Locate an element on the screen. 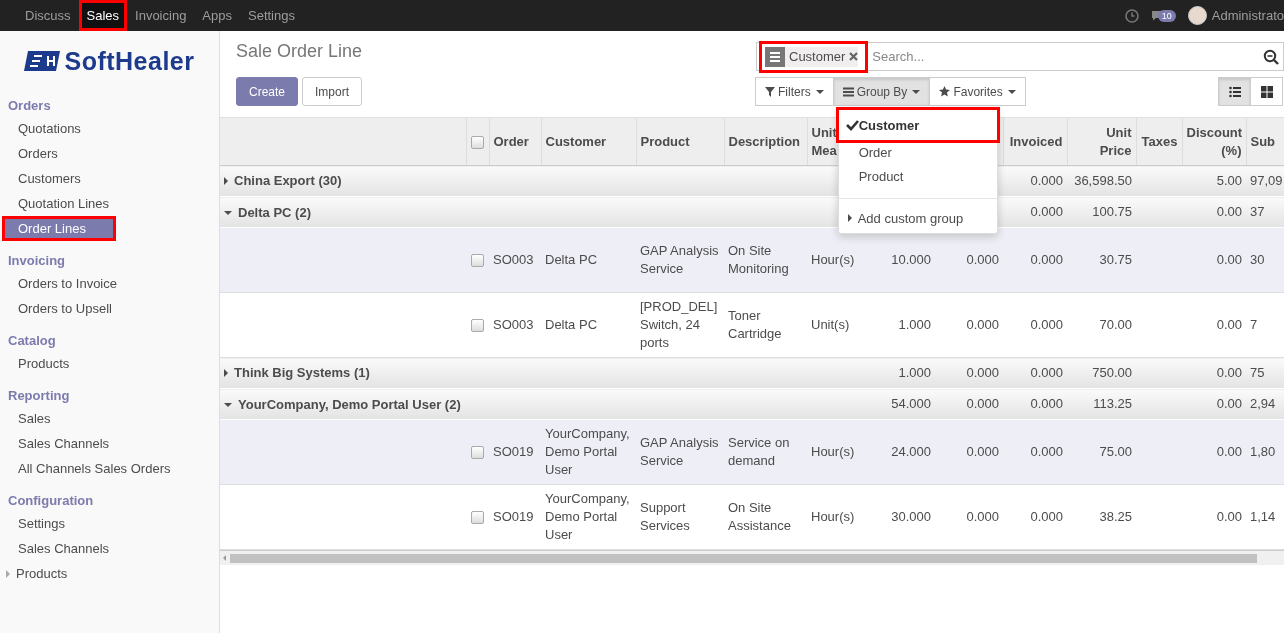 This screenshot has width=1284, height=633. table-cell: 30 is located at coordinates (1265, 260).